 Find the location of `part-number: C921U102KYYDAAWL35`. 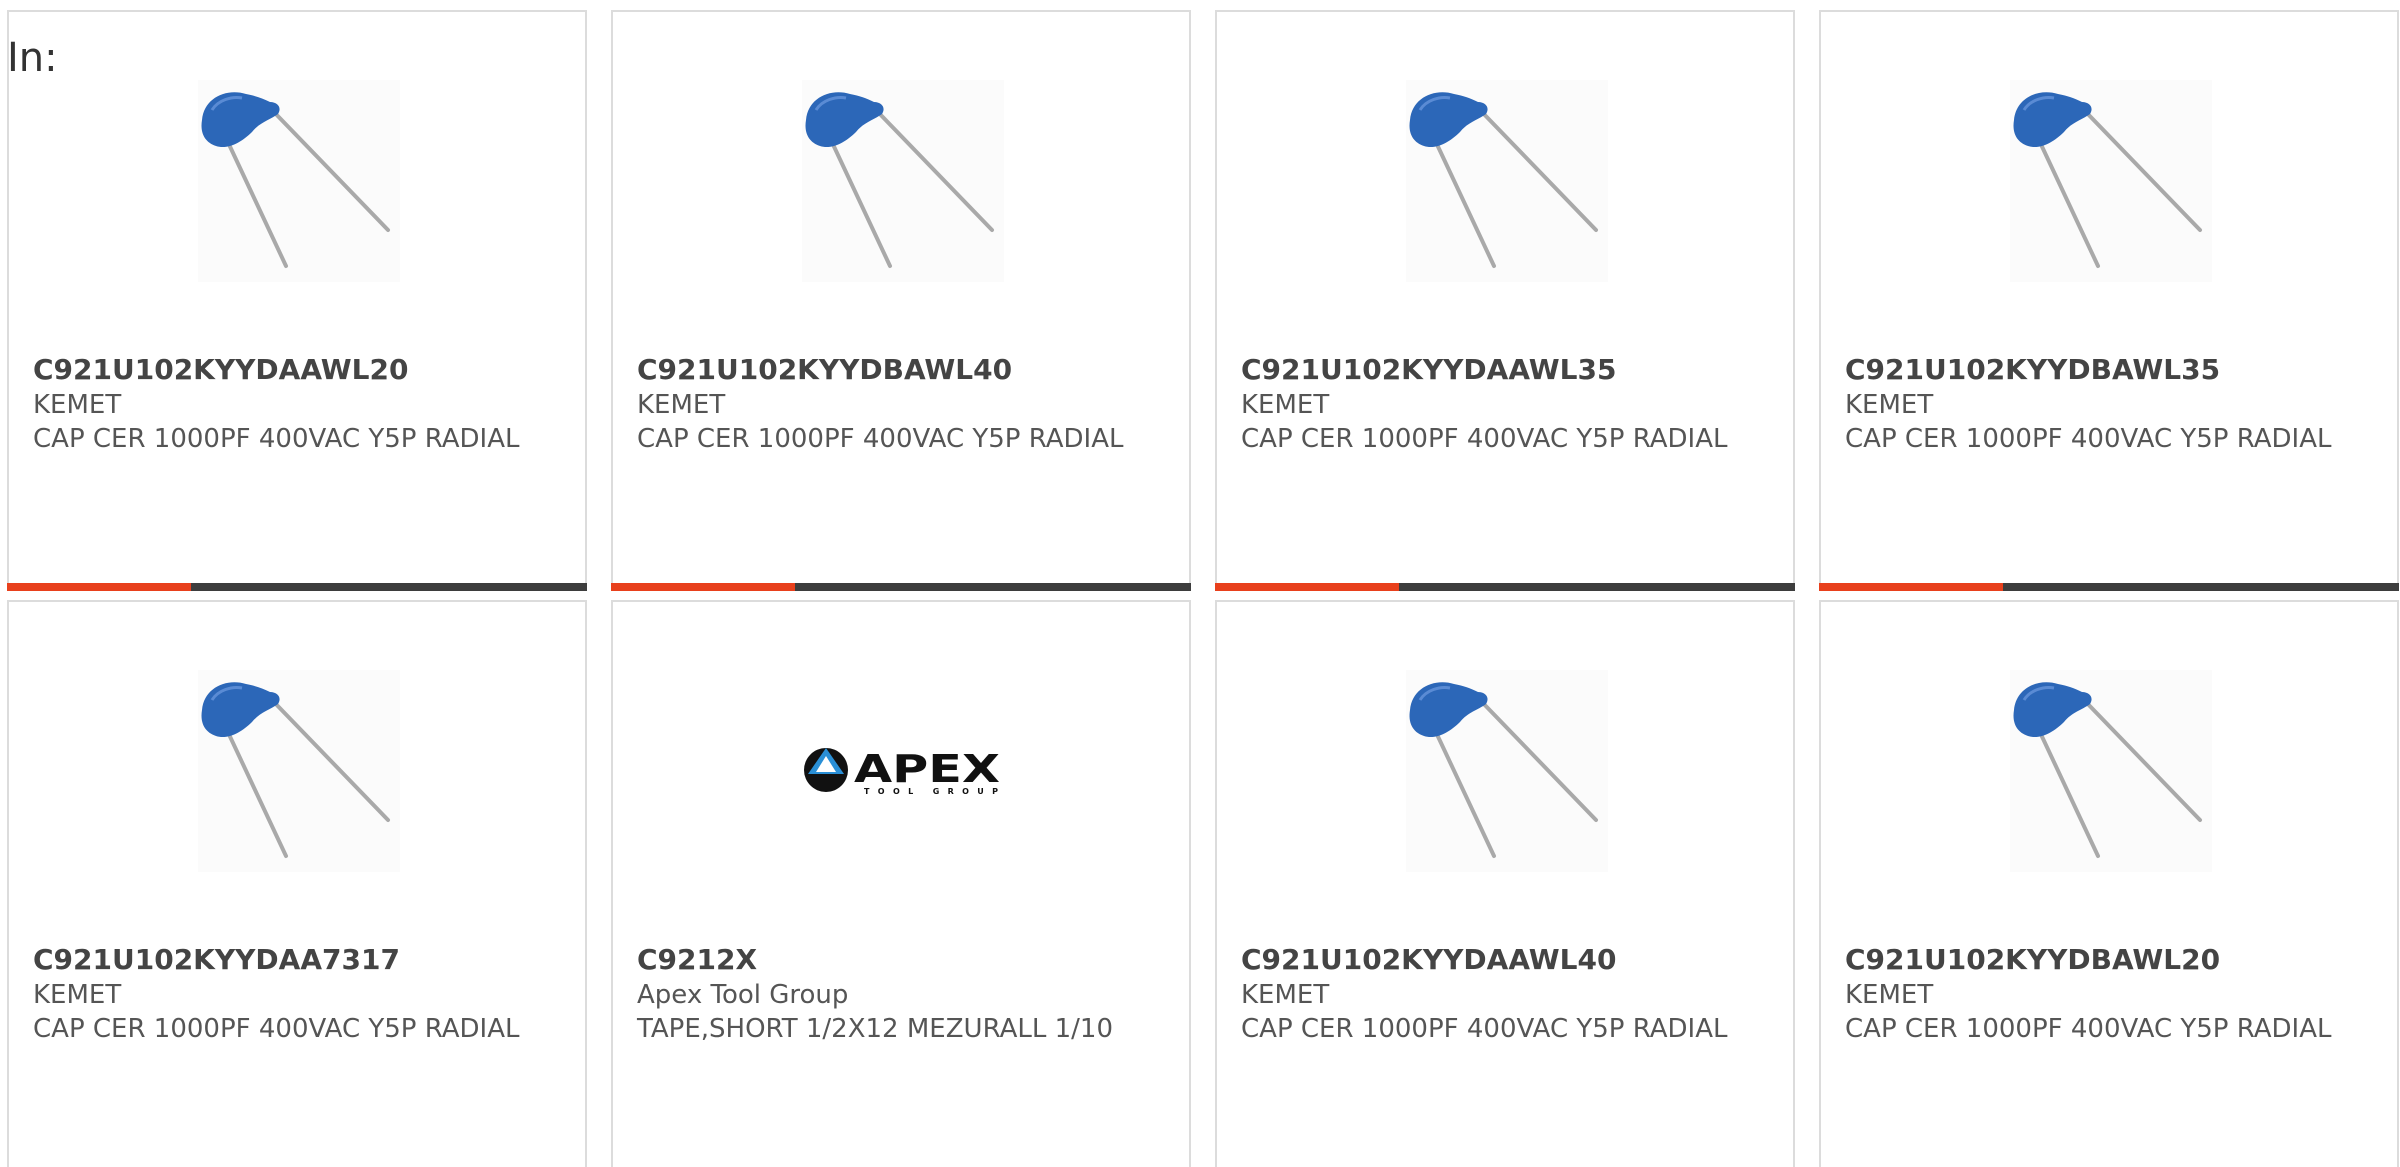

part-number: C921U102KYYDAAWL35 is located at coordinates (1501, 370).